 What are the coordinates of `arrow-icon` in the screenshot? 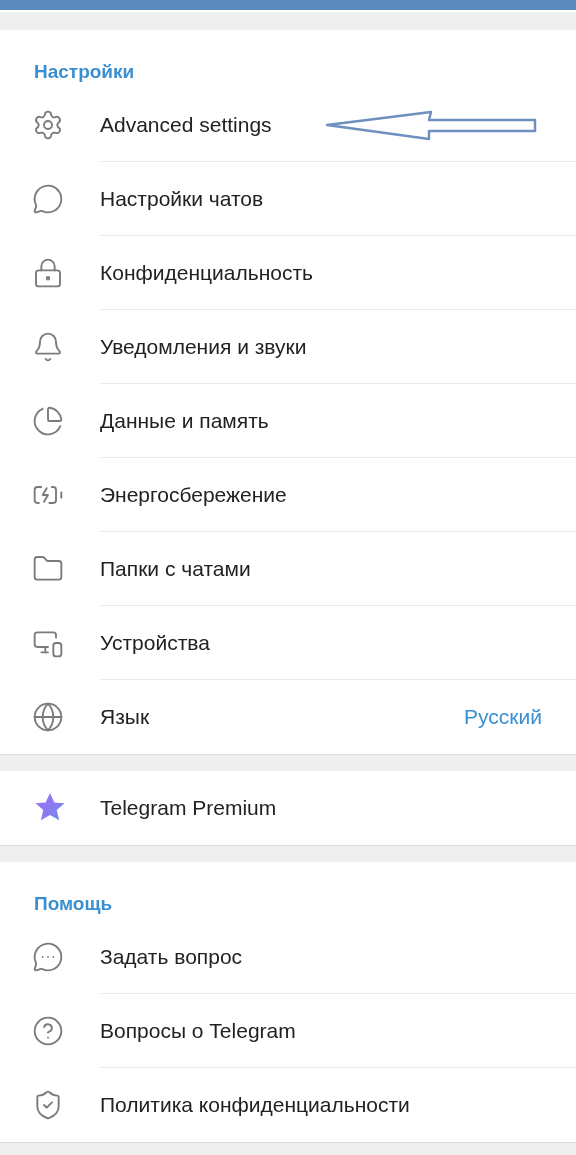 It's located at (431, 126).